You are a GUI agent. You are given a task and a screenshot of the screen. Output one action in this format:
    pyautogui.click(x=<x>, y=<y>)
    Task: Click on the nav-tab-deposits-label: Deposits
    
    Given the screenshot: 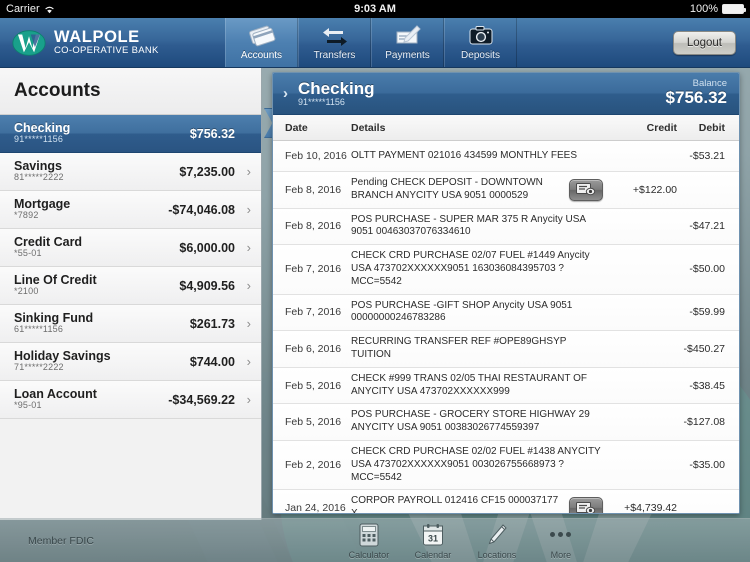 What is the action you would take?
    pyautogui.click(x=480, y=55)
    